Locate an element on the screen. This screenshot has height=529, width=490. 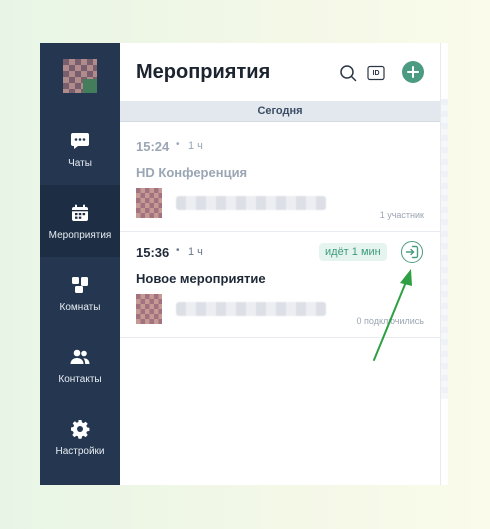
sidebar-item-rooms: Комнаты is located at coordinates (80, 293).